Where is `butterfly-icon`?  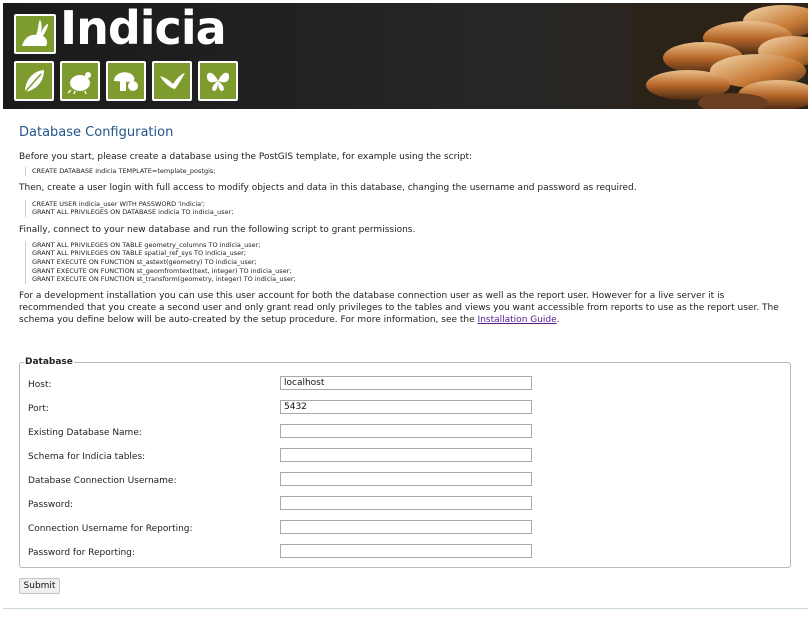
butterfly-icon is located at coordinates (218, 81).